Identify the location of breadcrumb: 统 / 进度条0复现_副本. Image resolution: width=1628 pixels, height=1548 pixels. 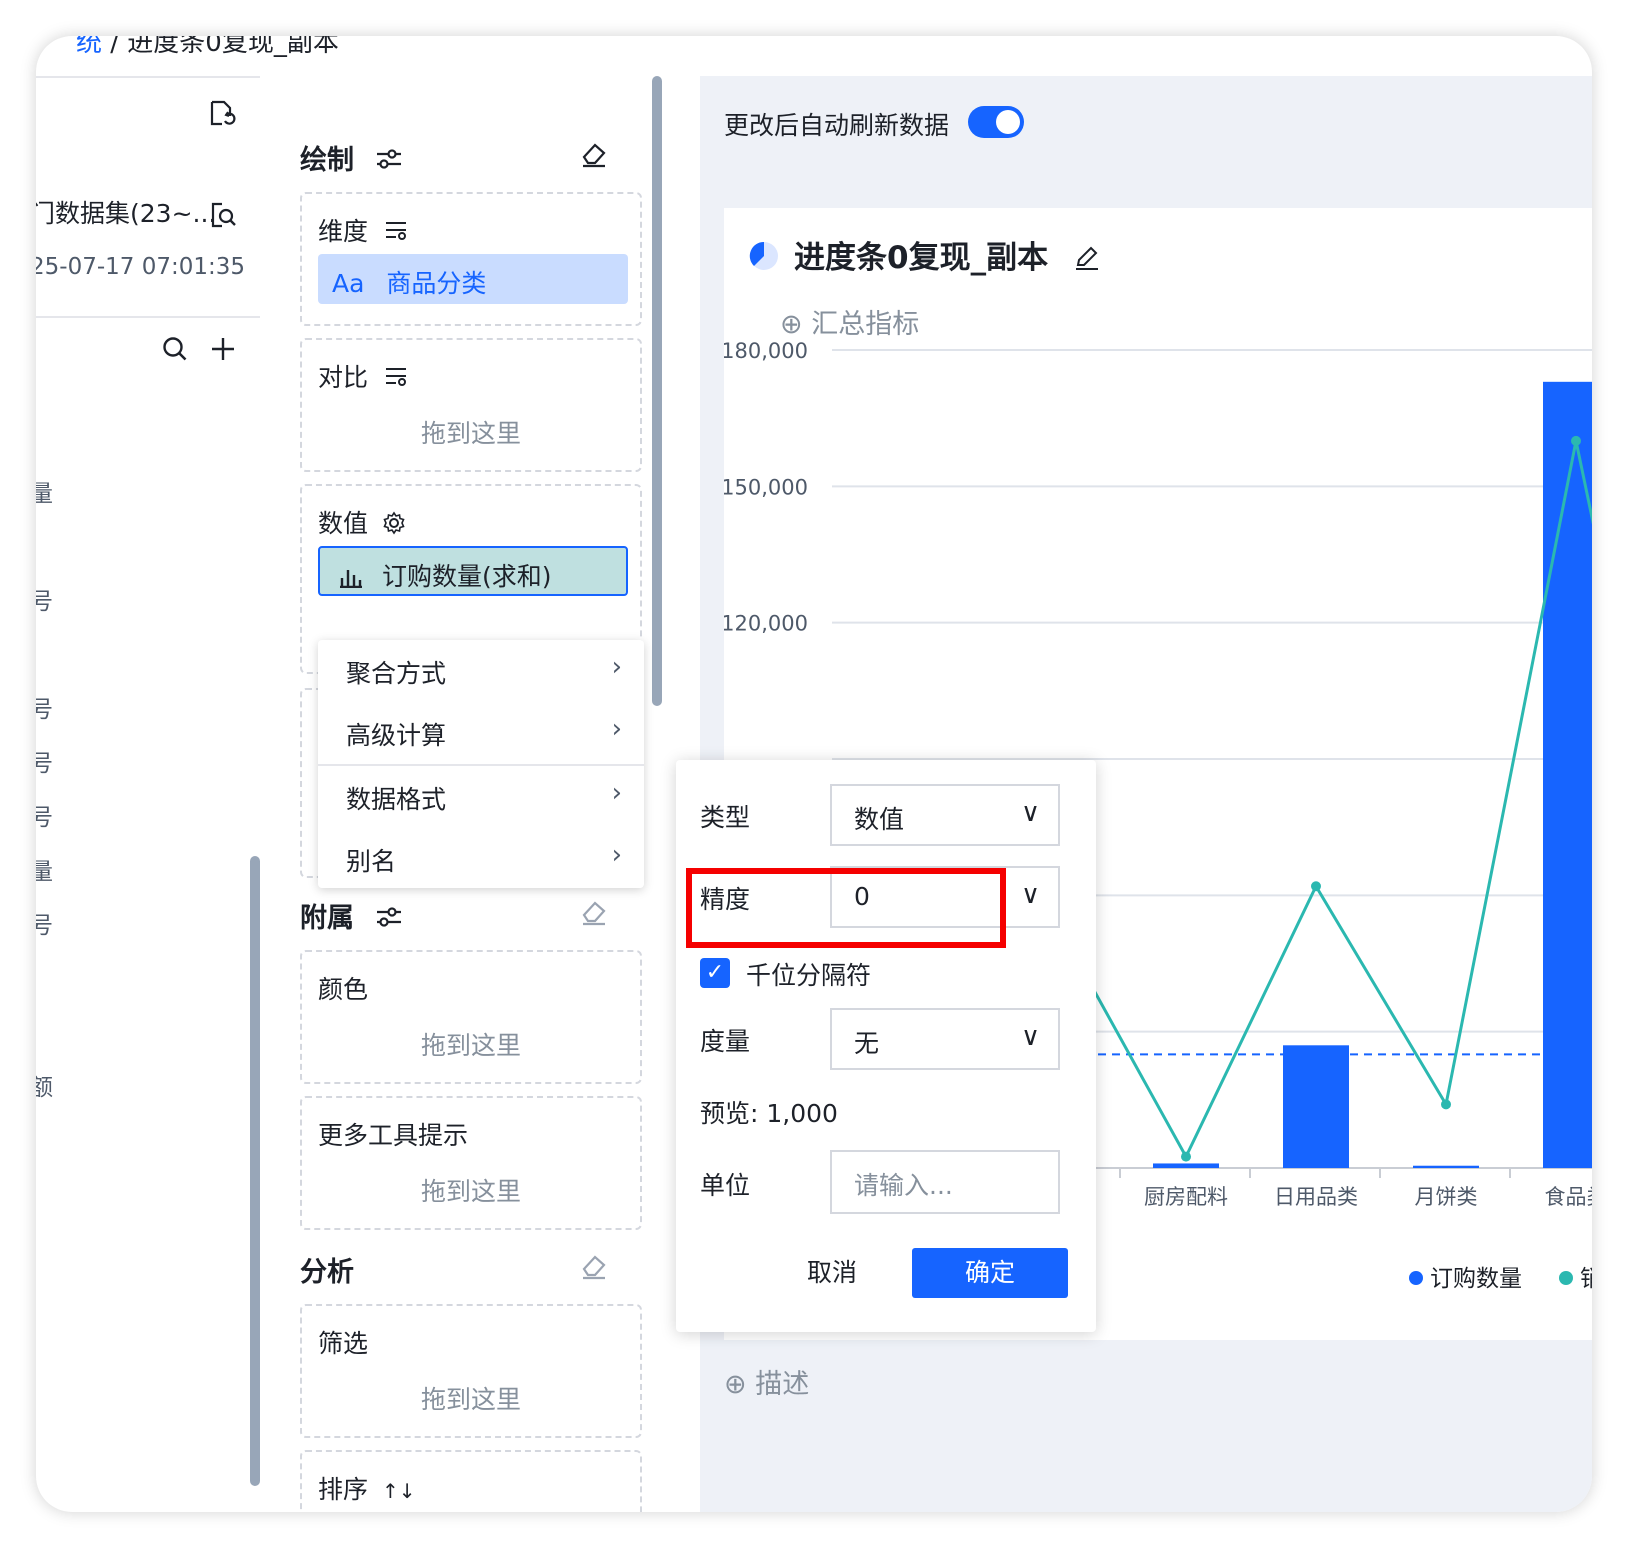
(814, 57).